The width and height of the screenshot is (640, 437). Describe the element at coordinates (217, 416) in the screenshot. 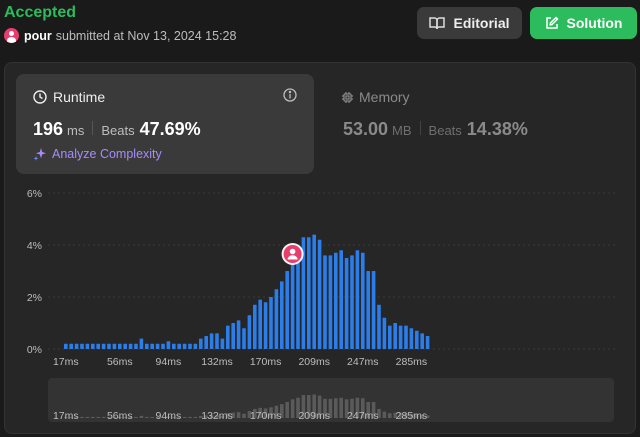

I see `mini-x-tick-label: 132ms` at that location.